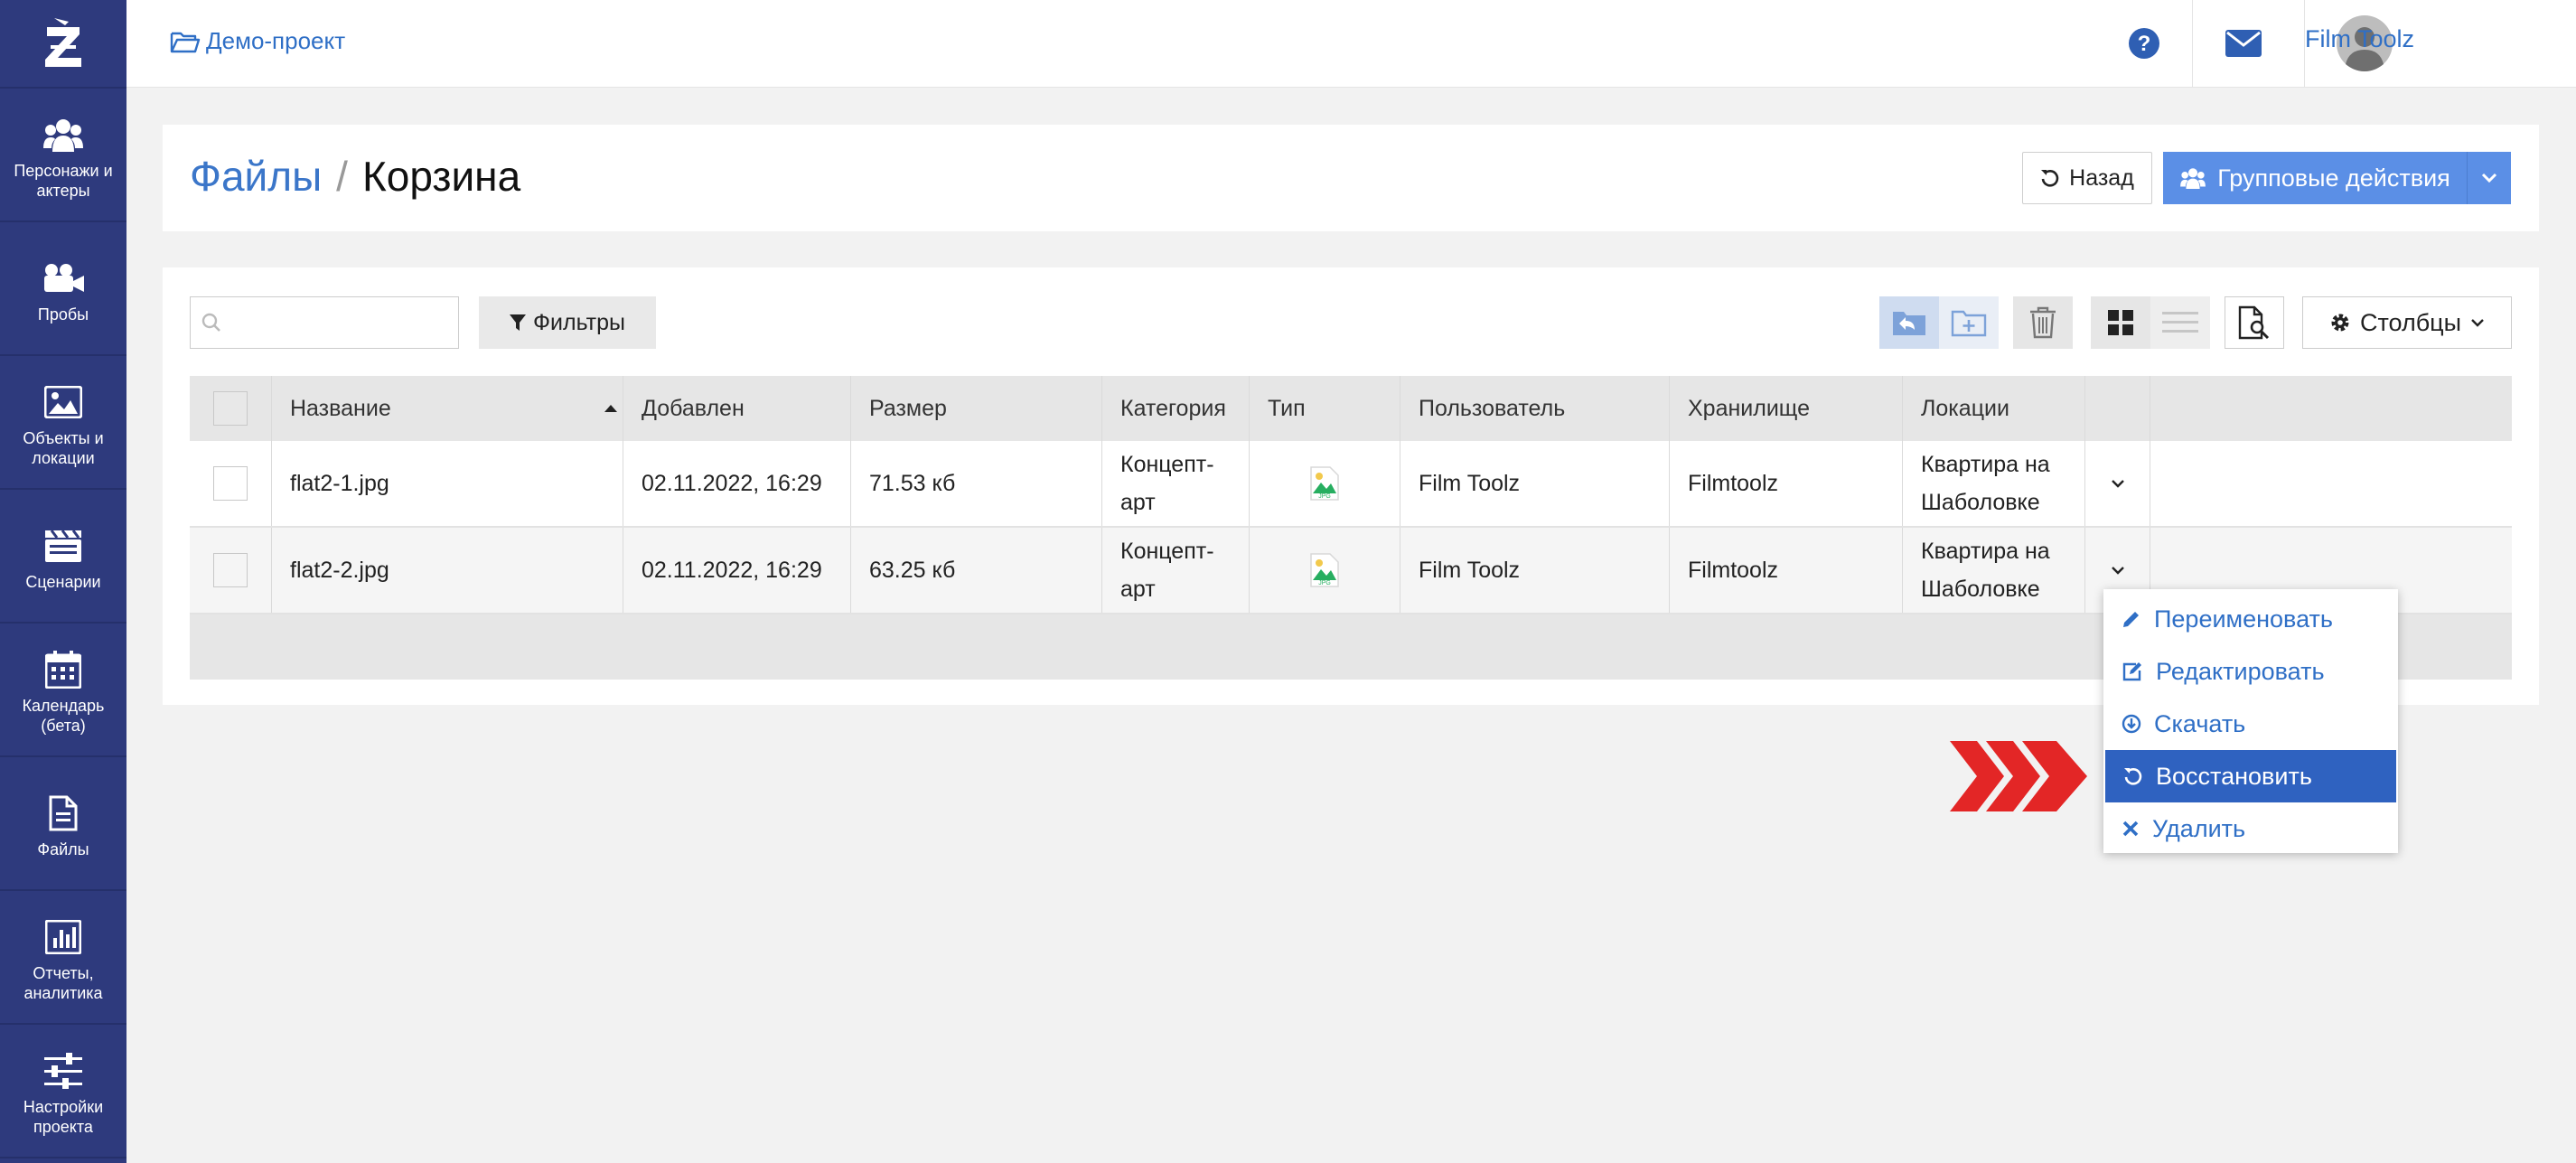  Describe the element at coordinates (447, 408) in the screenshot. I see `column-header-name: Название` at that location.